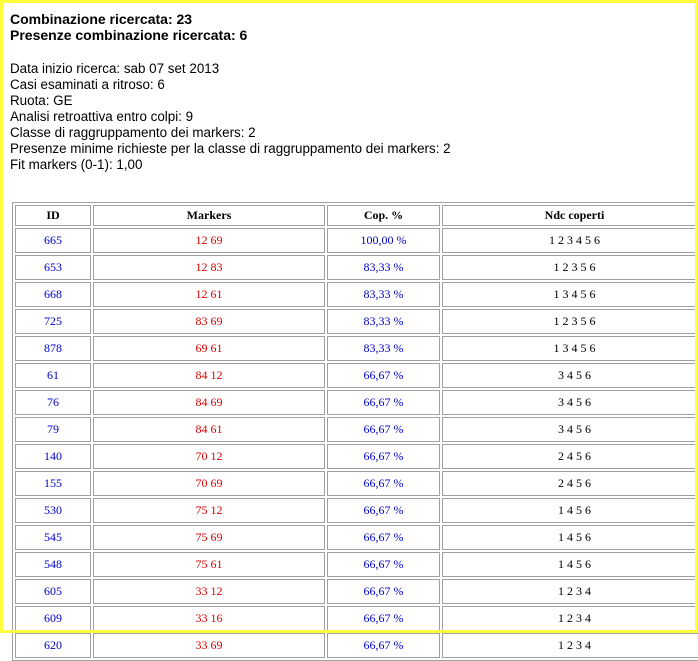 The width and height of the screenshot is (698, 661). Describe the element at coordinates (53, 591) in the screenshot. I see `cell-id: 605` at that location.